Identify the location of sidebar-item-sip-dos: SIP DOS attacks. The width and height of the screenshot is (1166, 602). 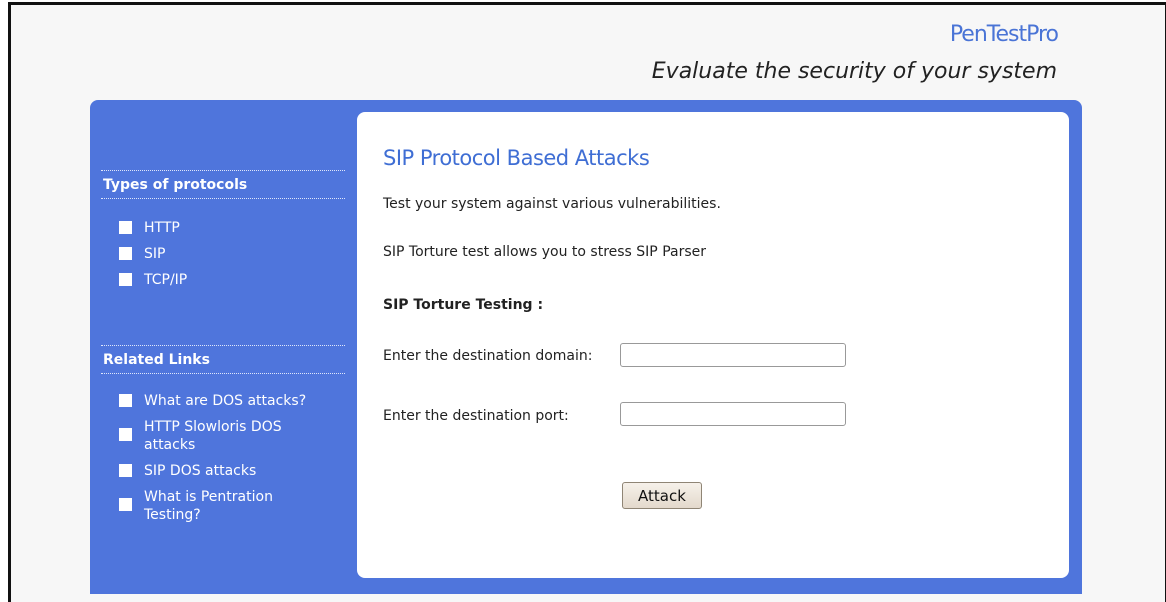
(232, 471).